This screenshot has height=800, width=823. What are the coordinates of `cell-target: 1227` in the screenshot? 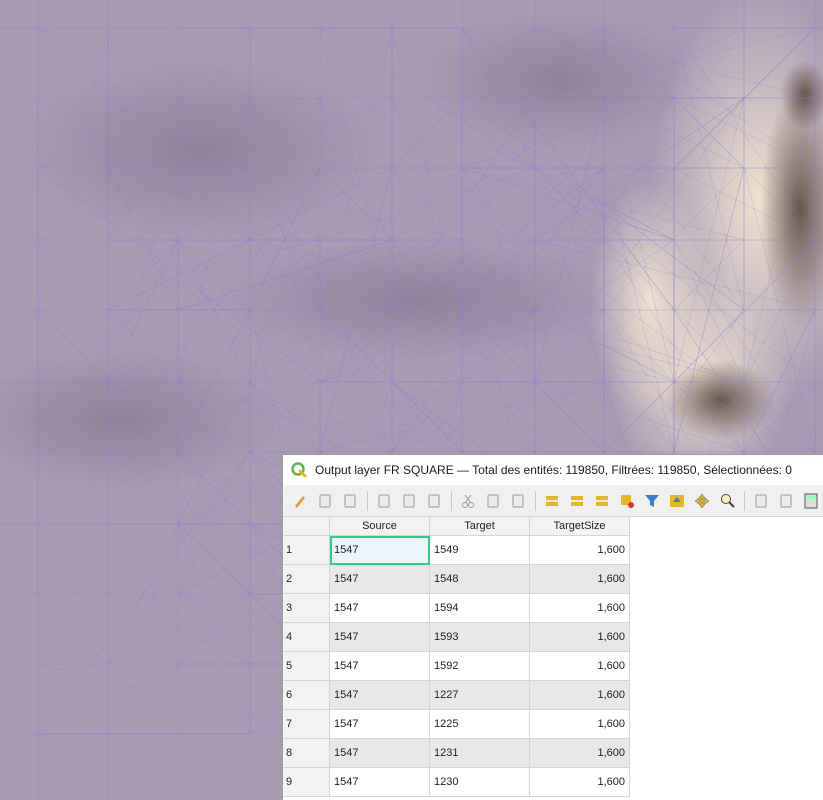 It's located at (479, 695).